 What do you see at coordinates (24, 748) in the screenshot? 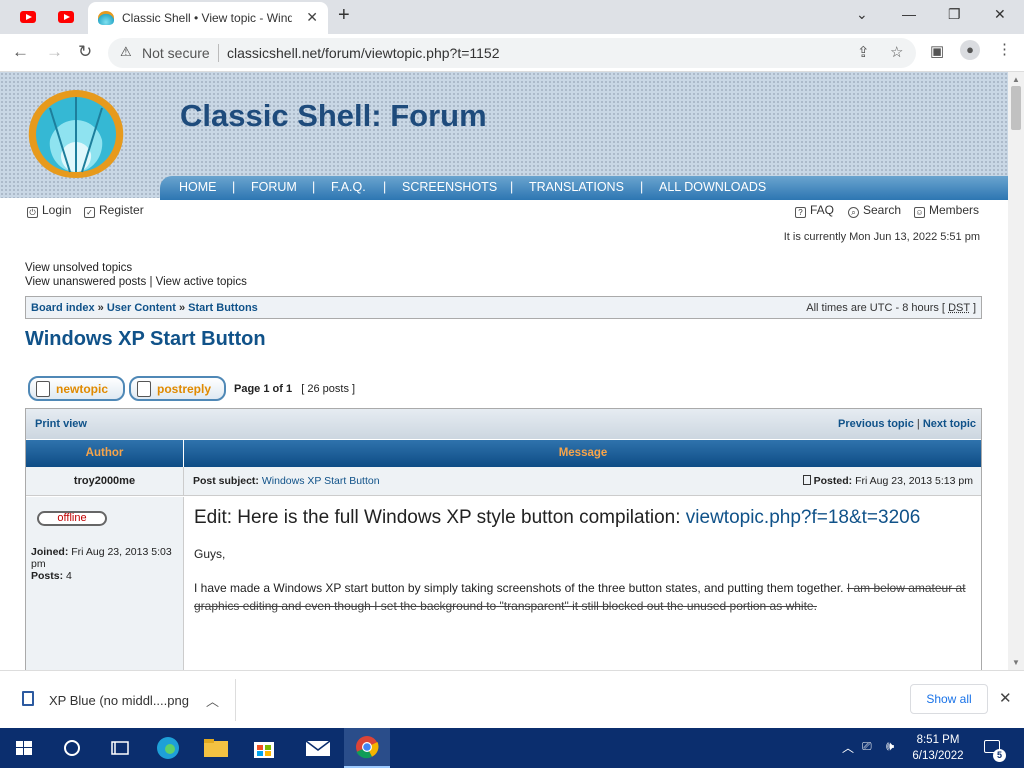
I see `start-button` at bounding box center [24, 748].